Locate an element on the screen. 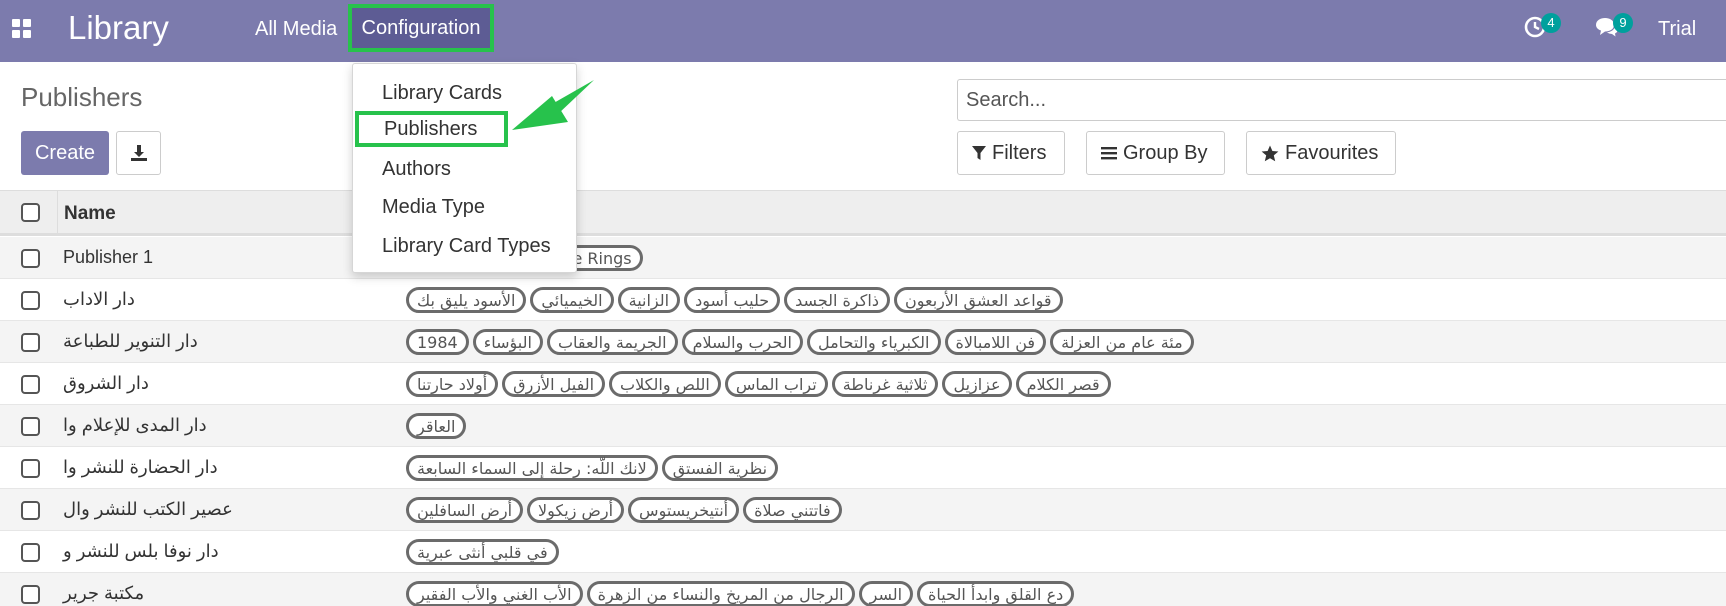  favourites-button: Favourites is located at coordinates (1321, 153).